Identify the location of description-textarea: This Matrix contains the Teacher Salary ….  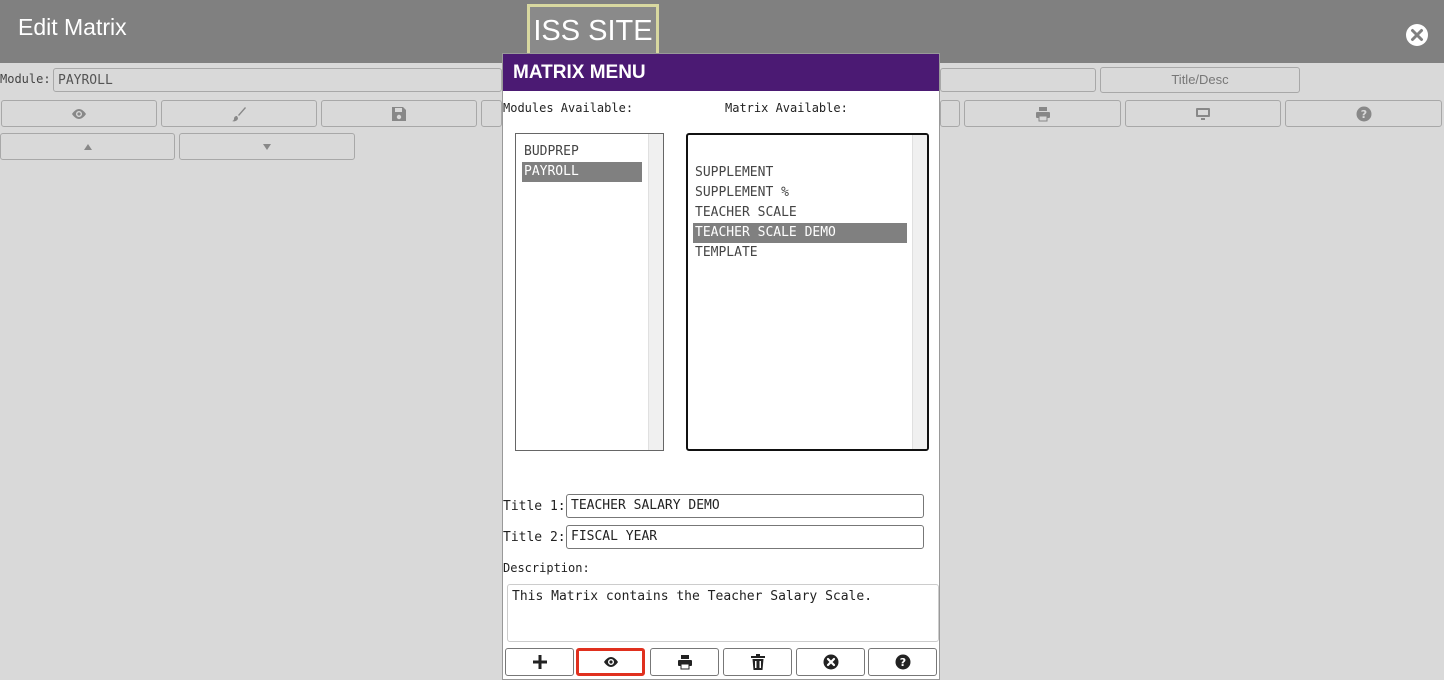
(723, 613).